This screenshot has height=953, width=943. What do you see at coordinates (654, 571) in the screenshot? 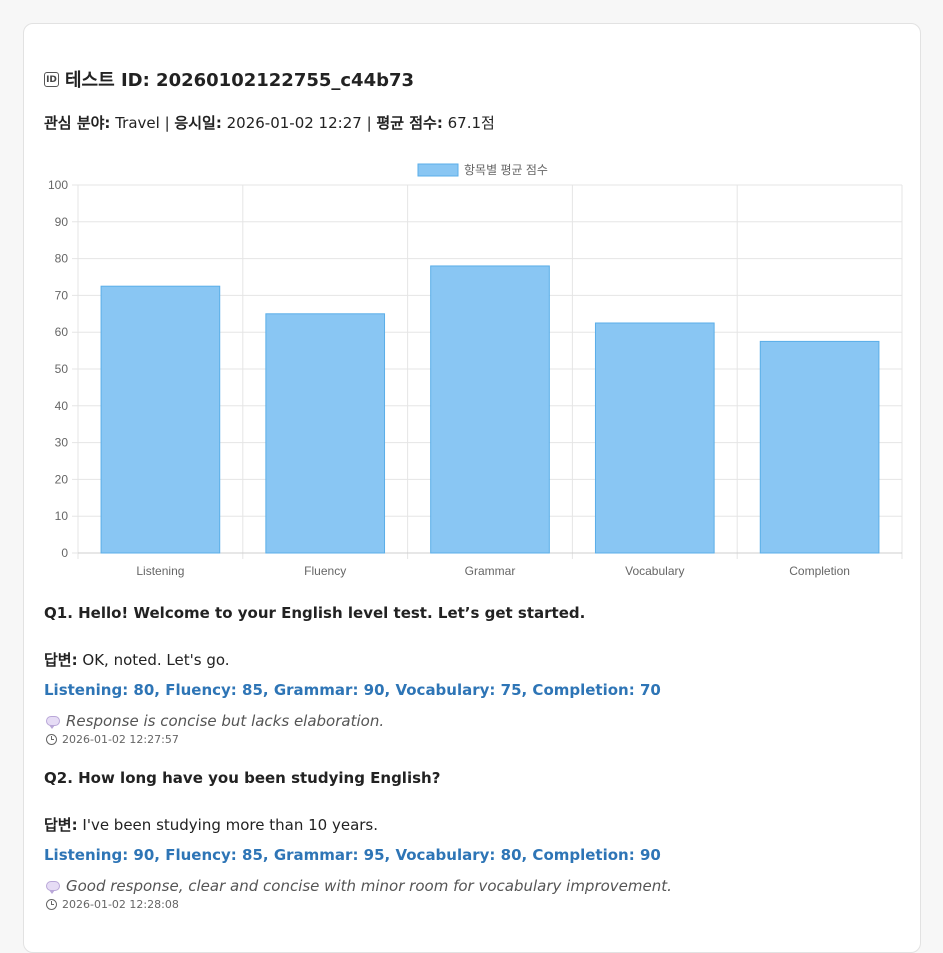
I see `x-tick-label: Vocabulary` at bounding box center [654, 571].